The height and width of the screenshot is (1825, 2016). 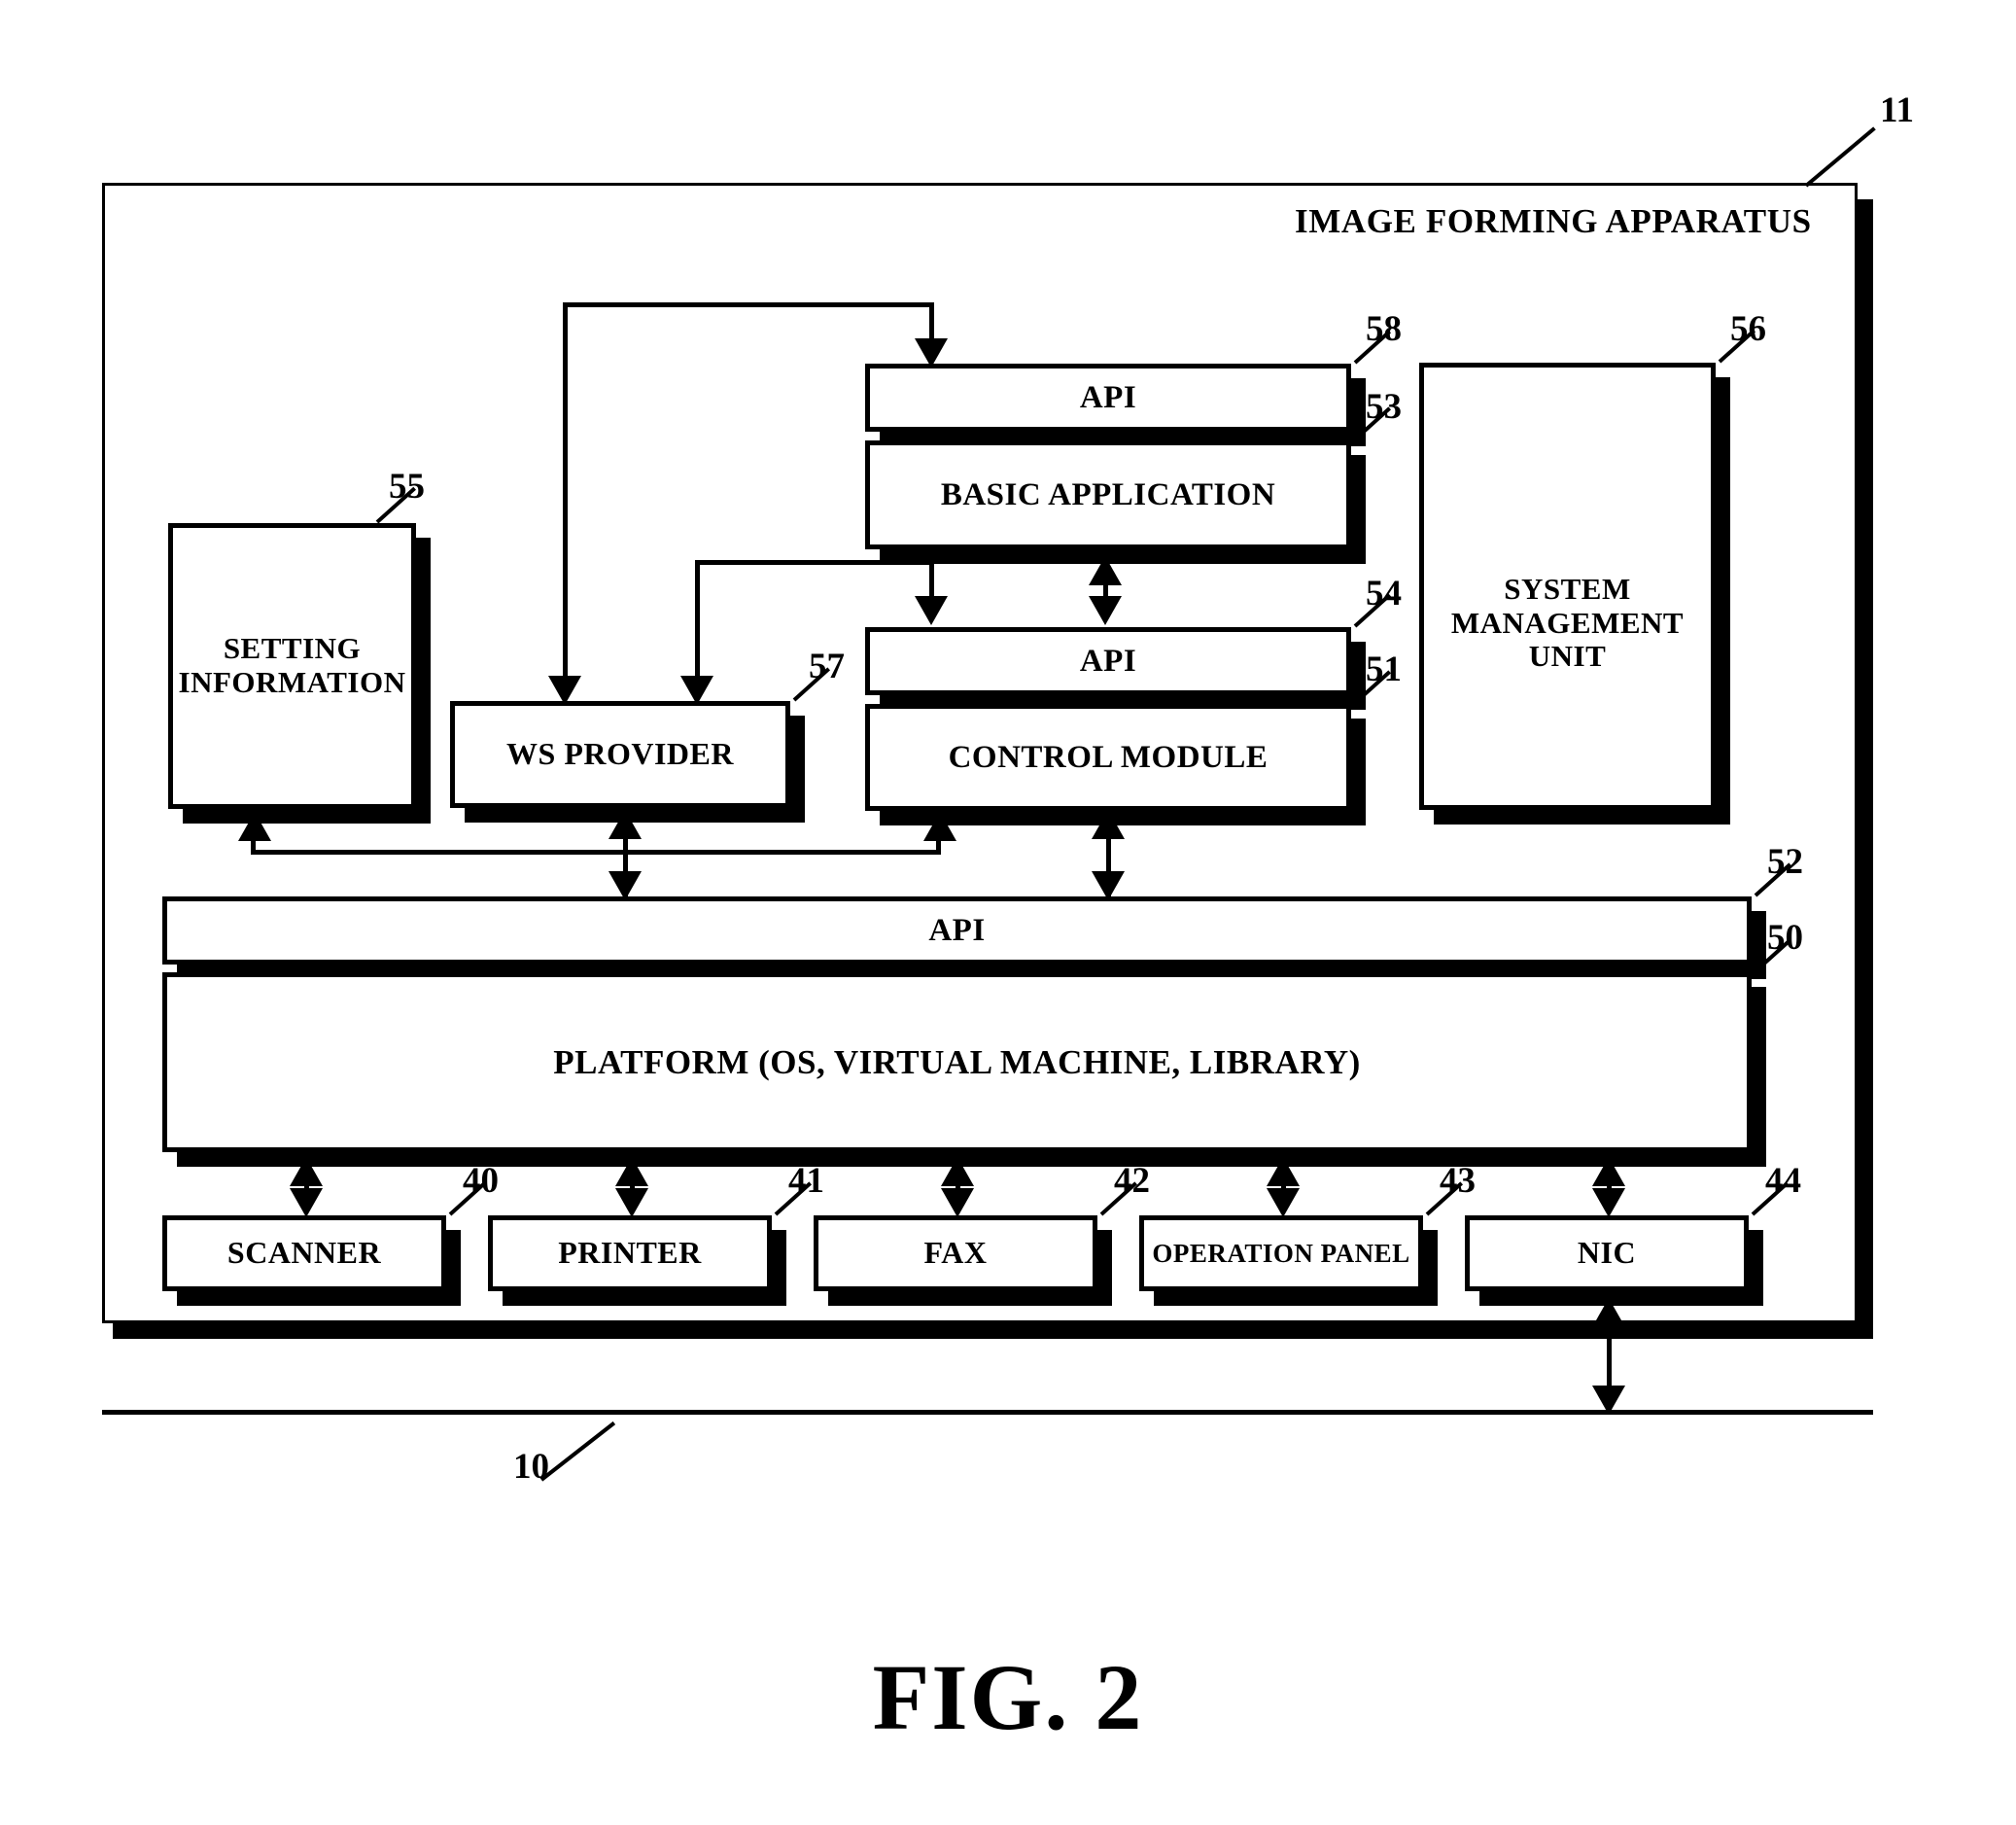 I want to click on arrowhead-nic-down, so click(x=1608, y=1202).